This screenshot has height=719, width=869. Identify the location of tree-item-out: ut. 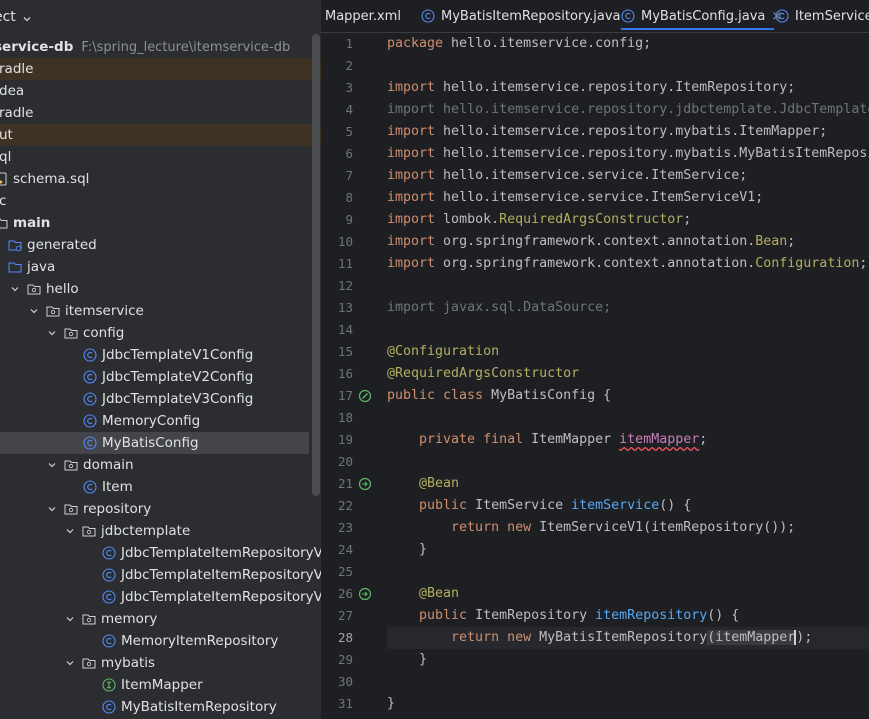
(160, 135).